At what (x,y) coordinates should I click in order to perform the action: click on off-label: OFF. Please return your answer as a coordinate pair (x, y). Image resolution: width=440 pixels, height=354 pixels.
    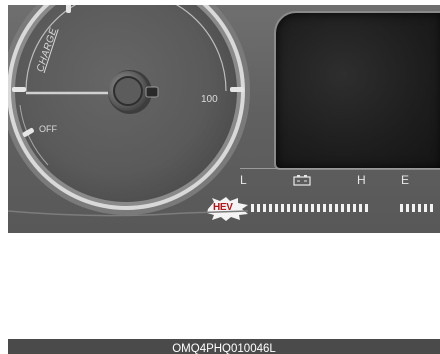
    Looking at the image, I should click on (48, 129).